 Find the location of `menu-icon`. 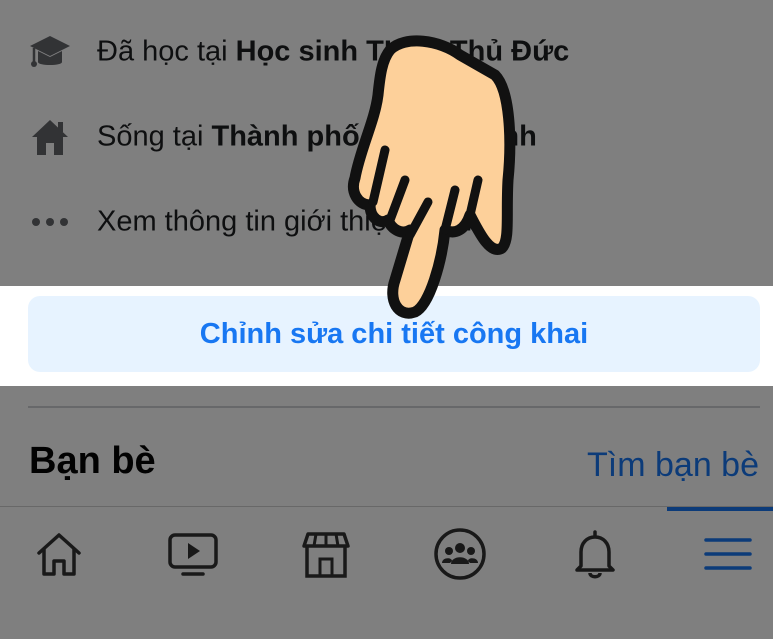

menu-icon is located at coordinates (728, 556).